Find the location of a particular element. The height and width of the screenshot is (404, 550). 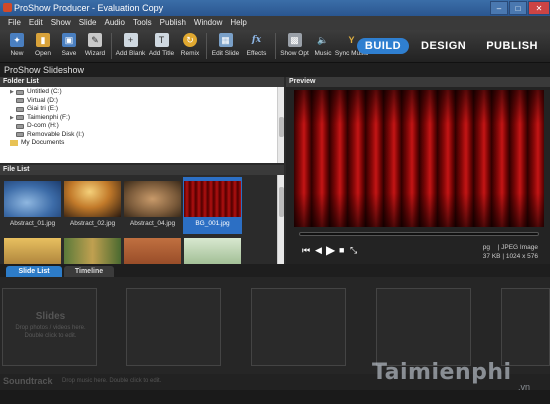

window-controls: – □ ✕ is located at coordinates (519, 8).